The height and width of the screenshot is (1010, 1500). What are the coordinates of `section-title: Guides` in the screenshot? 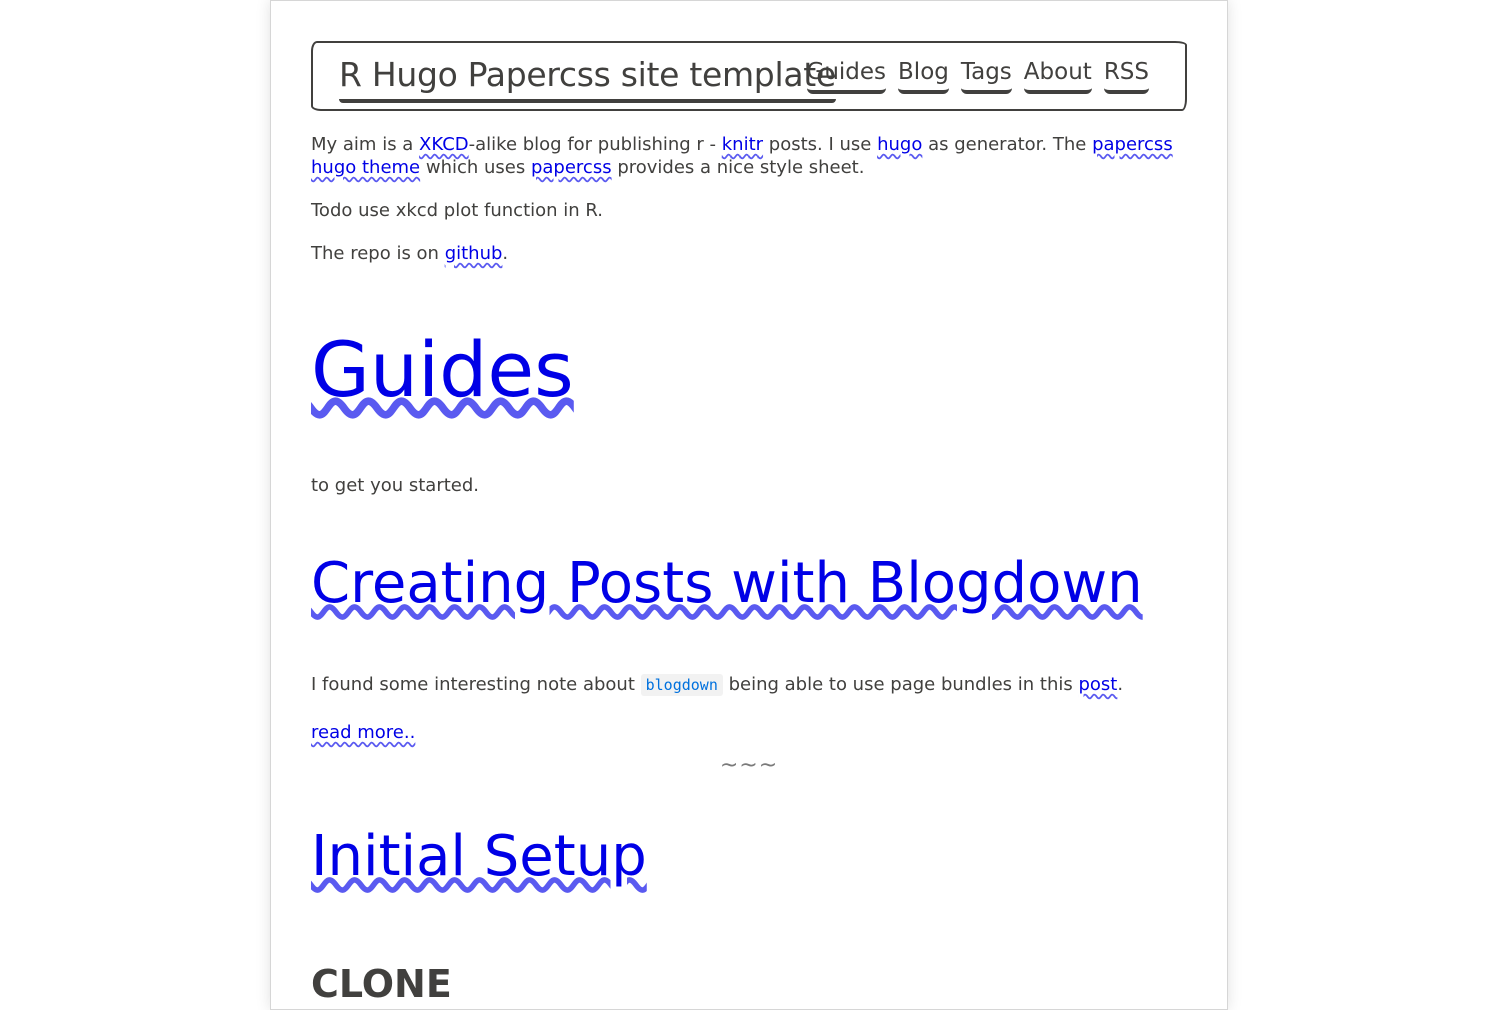 It's located at (442, 370).